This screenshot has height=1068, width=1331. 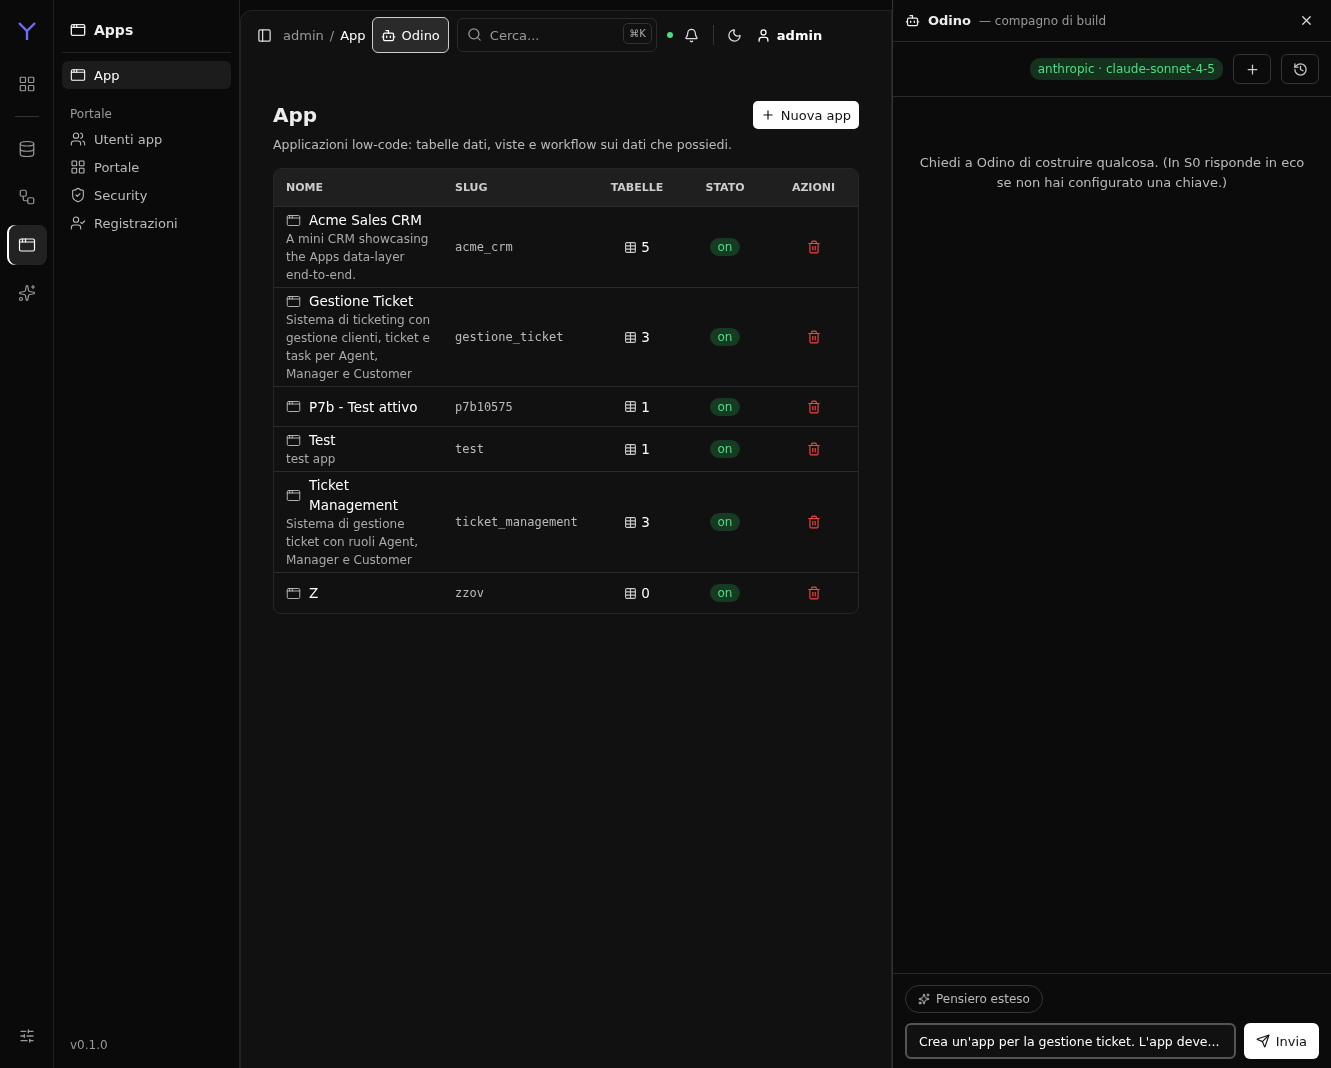 What do you see at coordinates (26, 149) in the screenshot?
I see `database-icon` at bounding box center [26, 149].